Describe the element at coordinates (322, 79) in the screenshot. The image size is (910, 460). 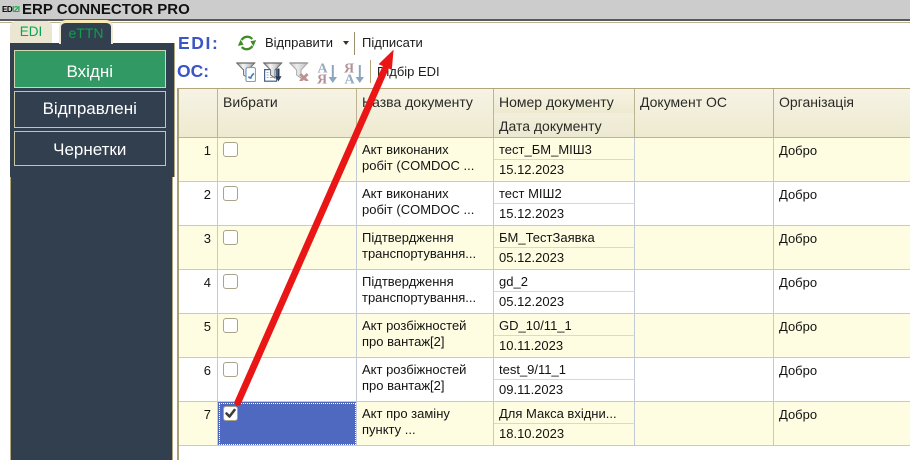
I see `svg-text: Я` at that location.